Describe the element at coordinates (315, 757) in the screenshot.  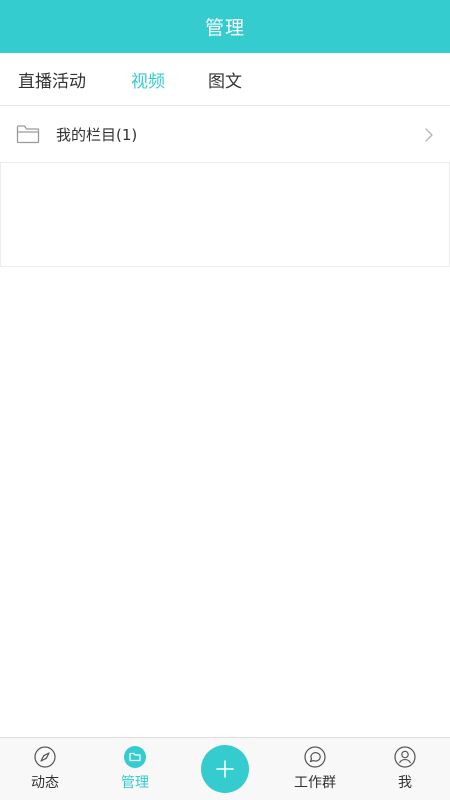
I see `chat-bubble-icon` at that location.